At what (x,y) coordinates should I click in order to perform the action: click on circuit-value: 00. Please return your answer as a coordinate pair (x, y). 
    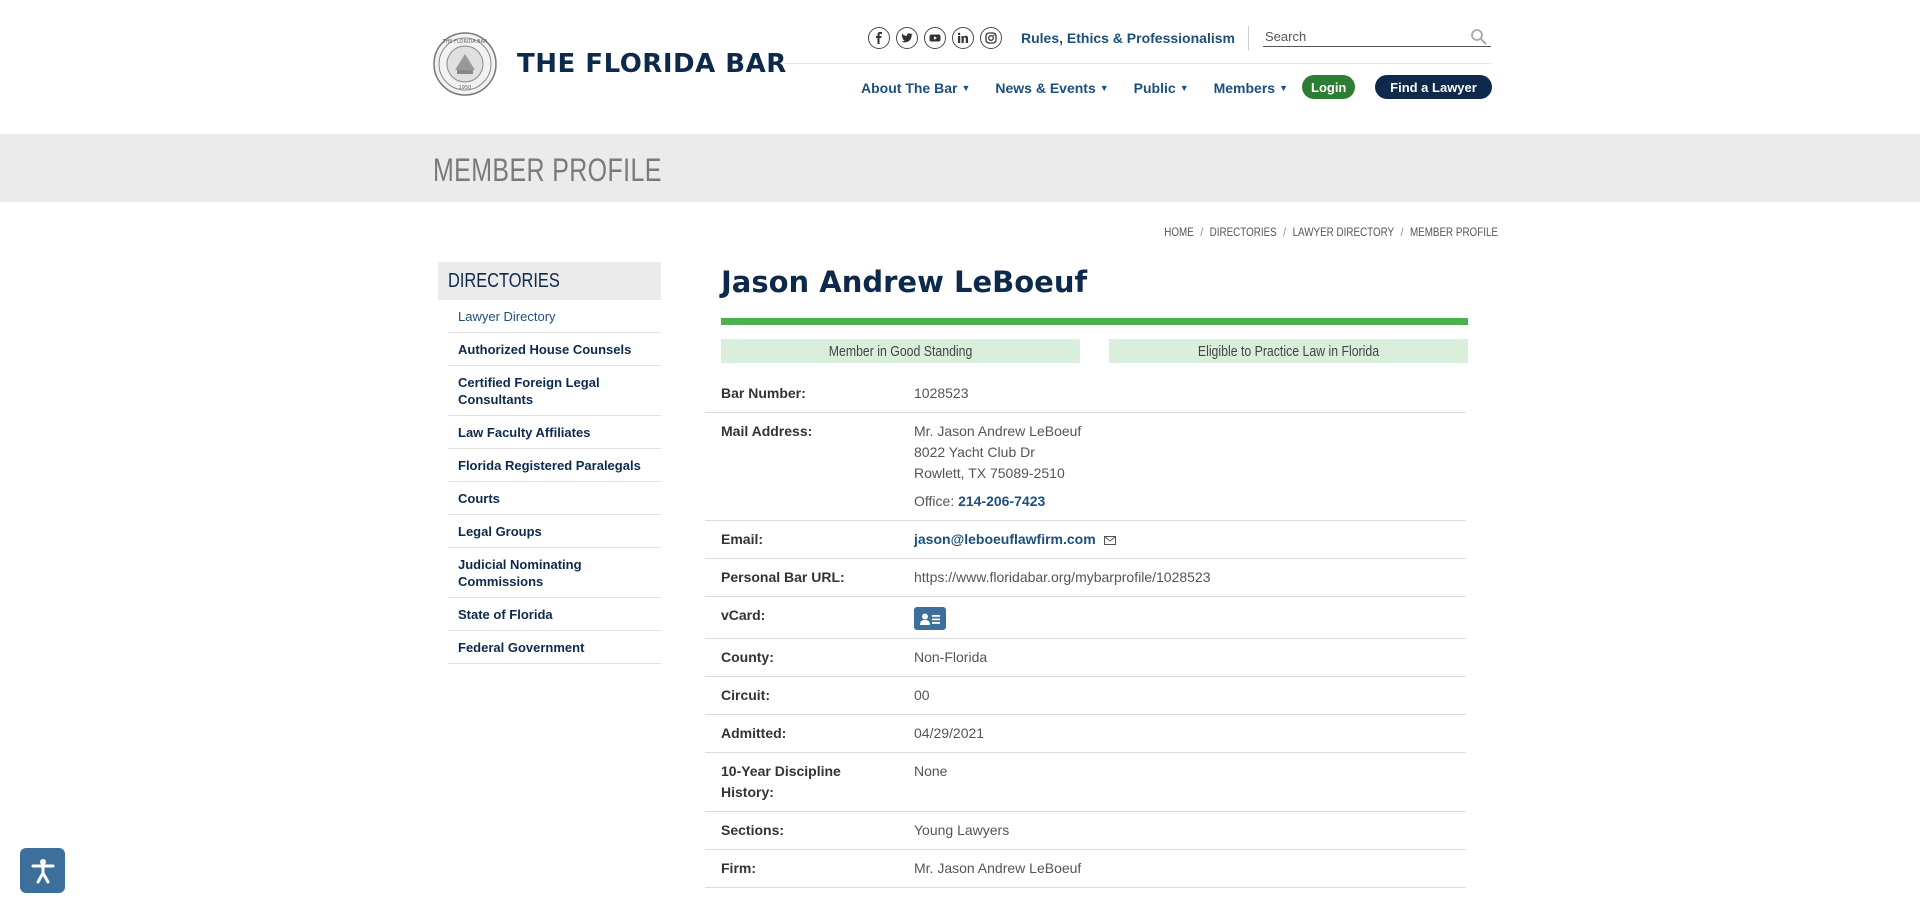
    Looking at the image, I should click on (922, 695).